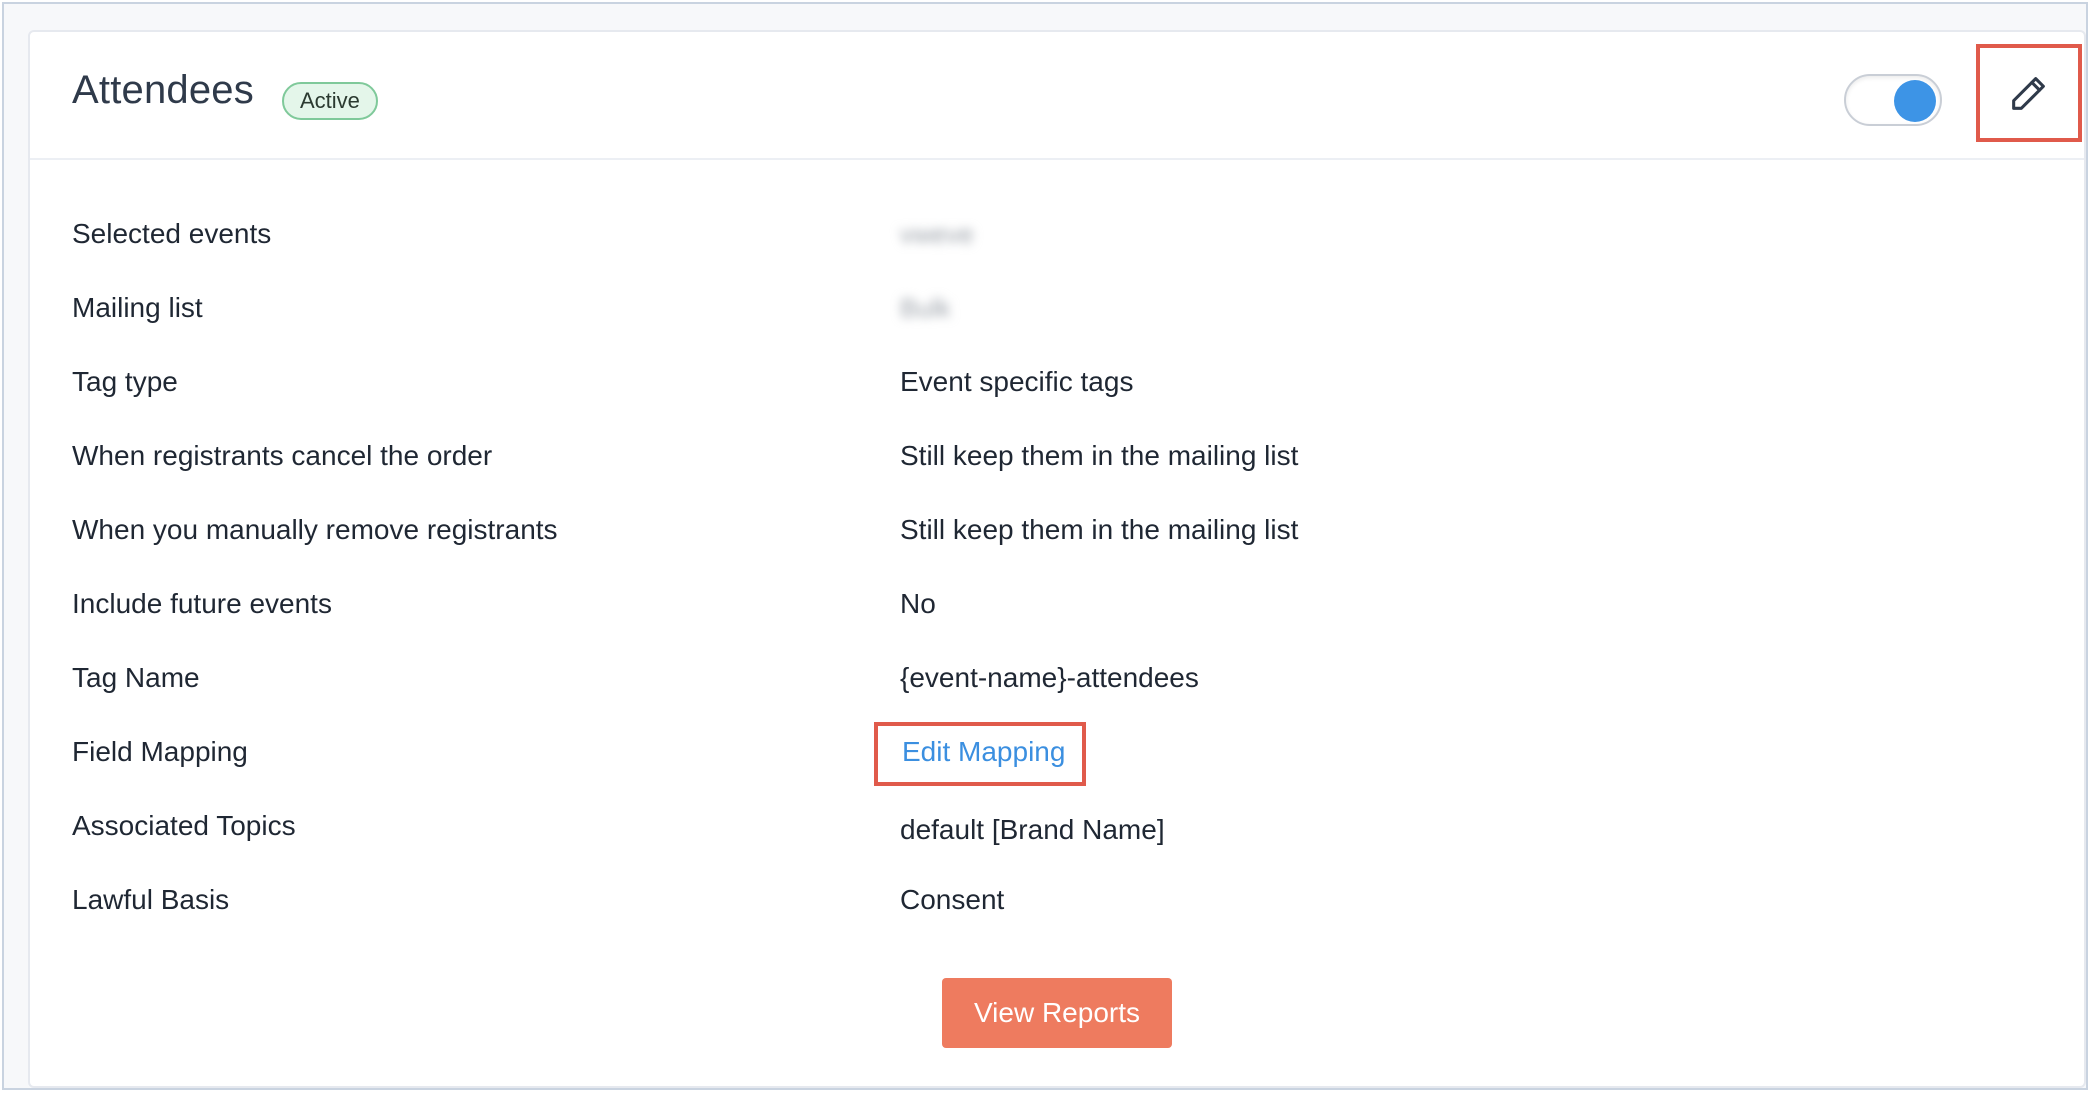 Image resolution: width=2094 pixels, height=1094 pixels. Describe the element at coordinates (184, 825) in the screenshot. I see `detail-label: Associated Topics` at that location.